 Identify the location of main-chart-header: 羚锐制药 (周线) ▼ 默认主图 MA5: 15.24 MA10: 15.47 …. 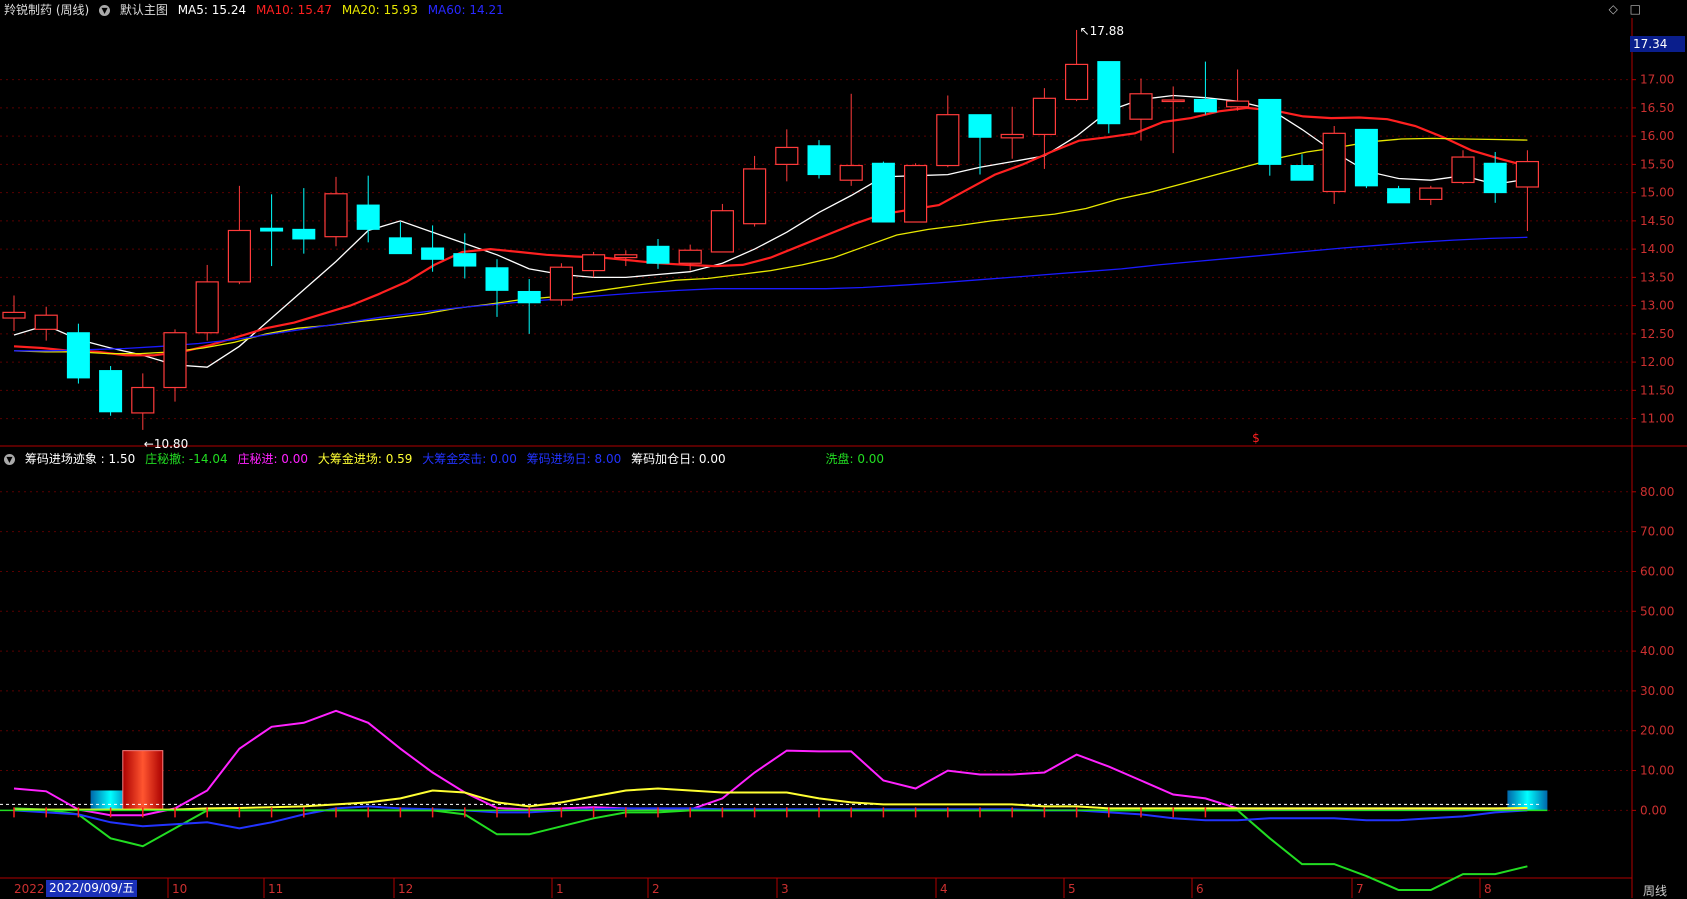
(257, 9).